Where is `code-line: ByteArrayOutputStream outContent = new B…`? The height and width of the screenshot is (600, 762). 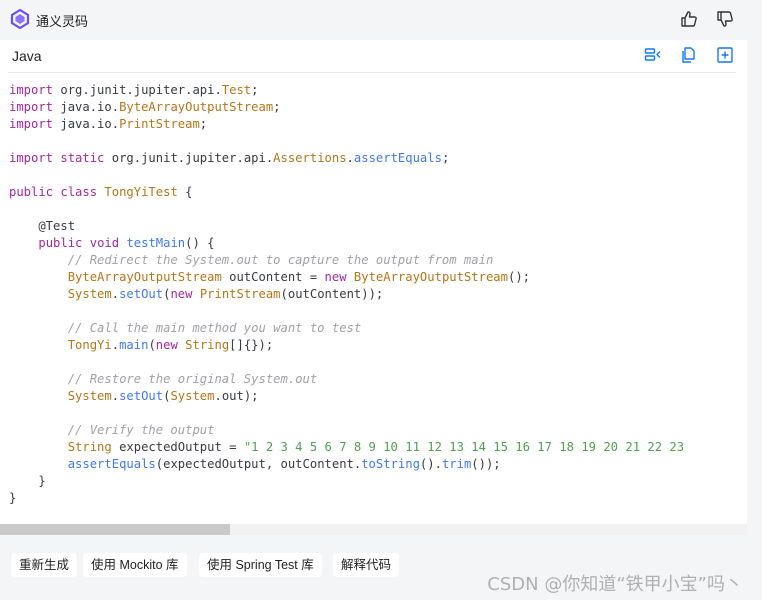
code-line: ByteArrayOutputStream outContent = new B… is located at coordinates (298, 277).